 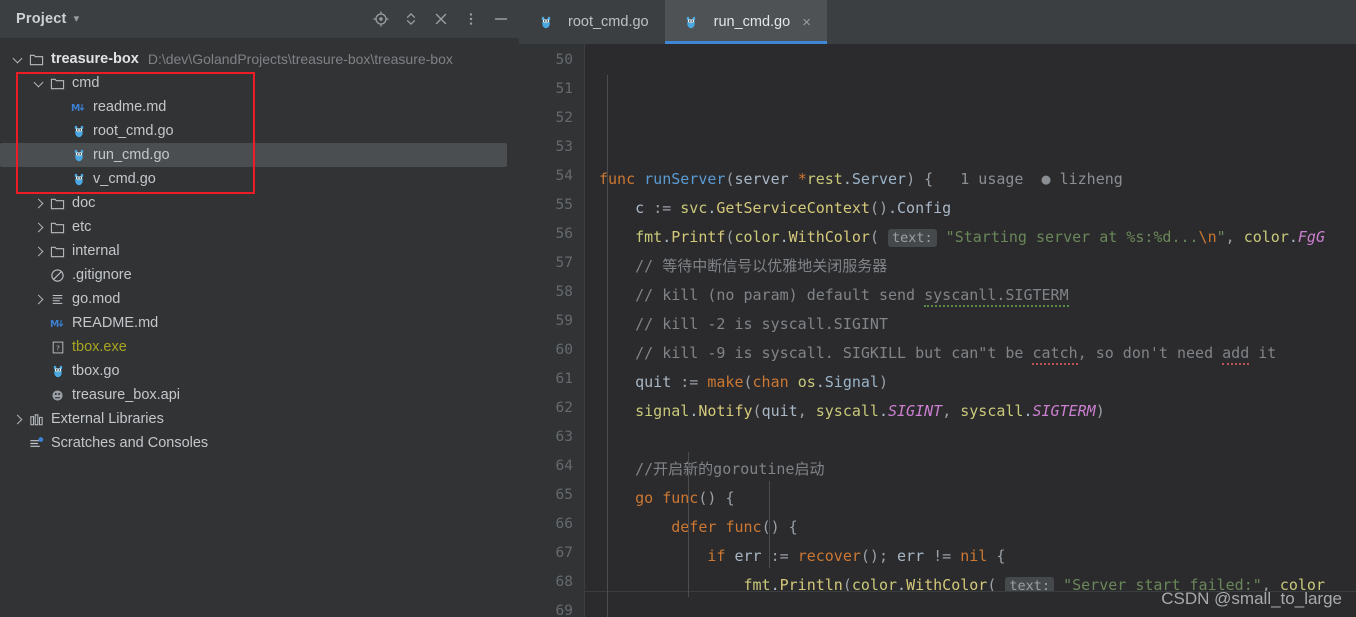 I want to click on line-number: 52, so click(x=564, y=118).